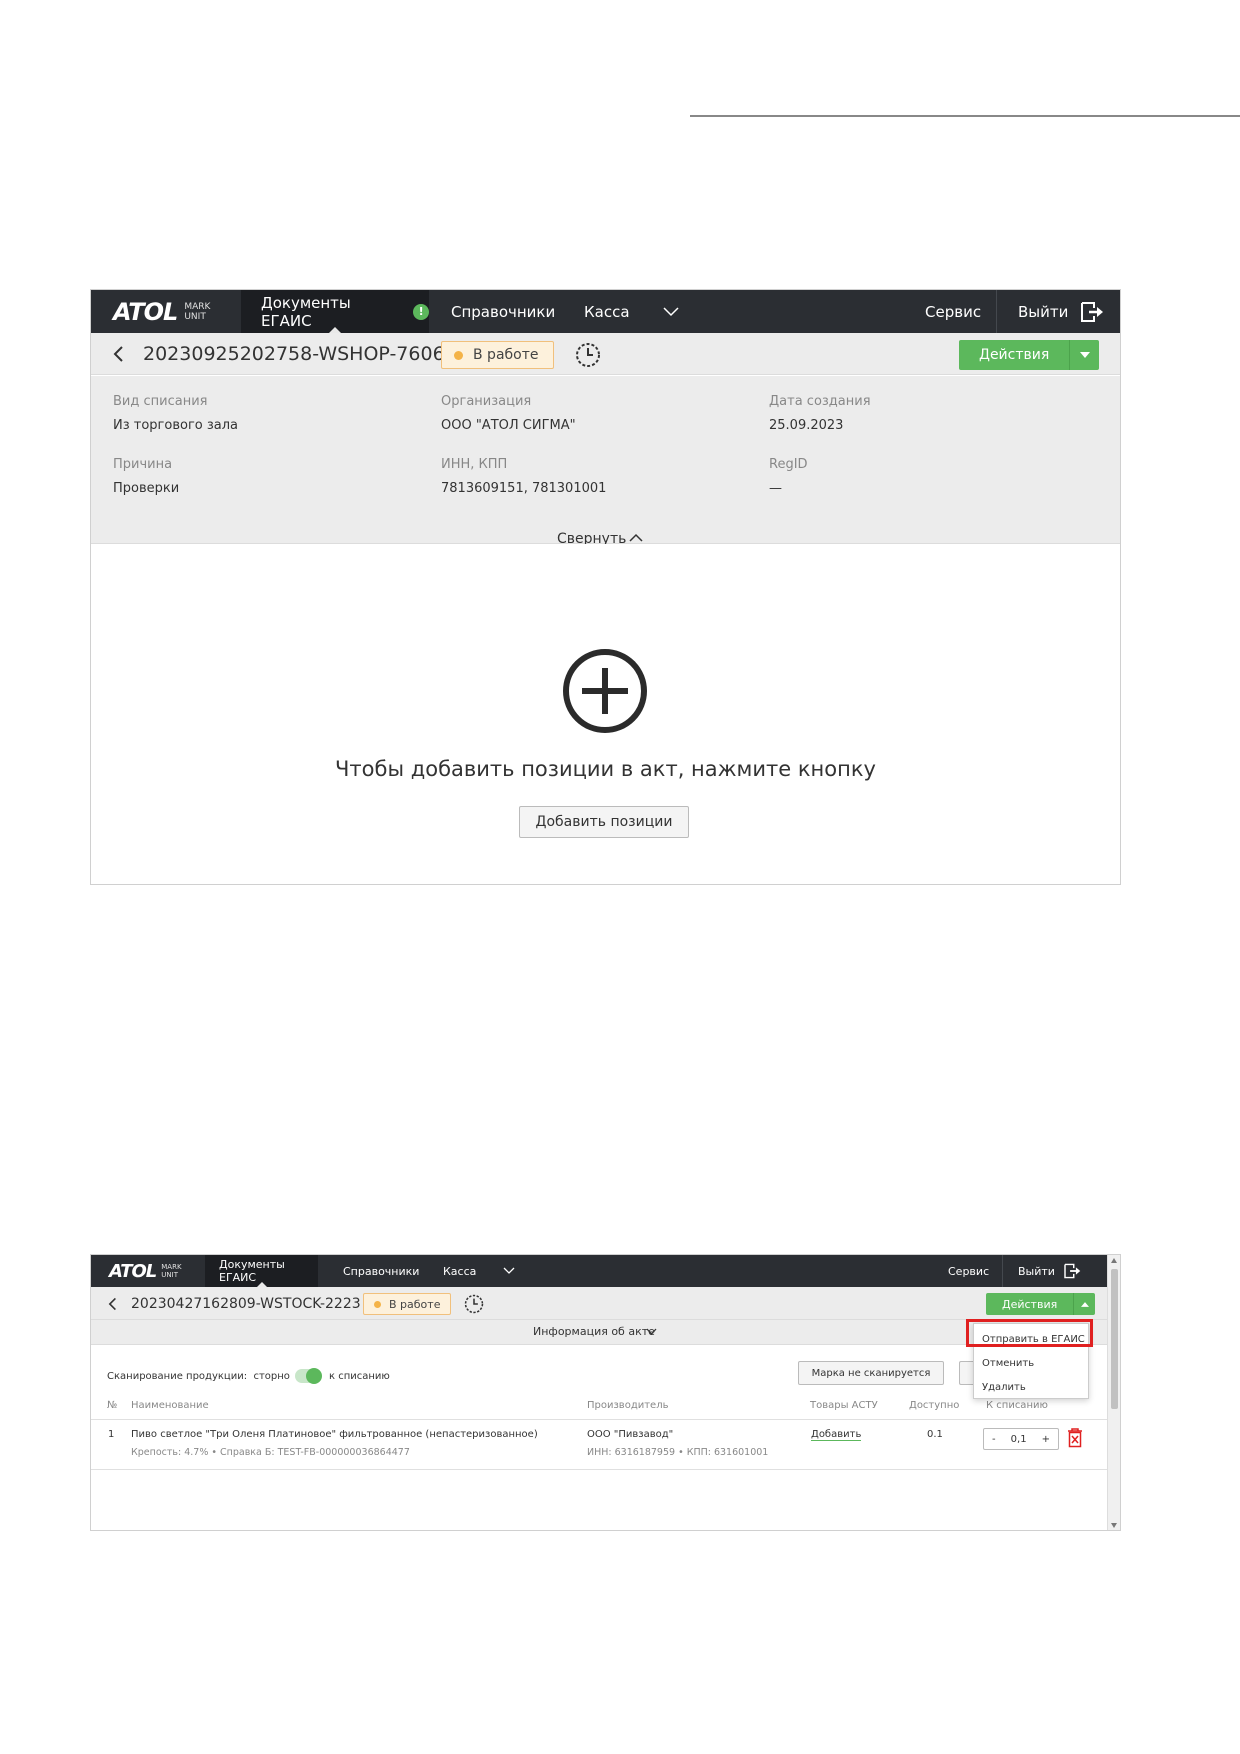 The height and width of the screenshot is (1754, 1240). I want to click on scan-label-text: Сканирование продукции:, so click(177, 1376).